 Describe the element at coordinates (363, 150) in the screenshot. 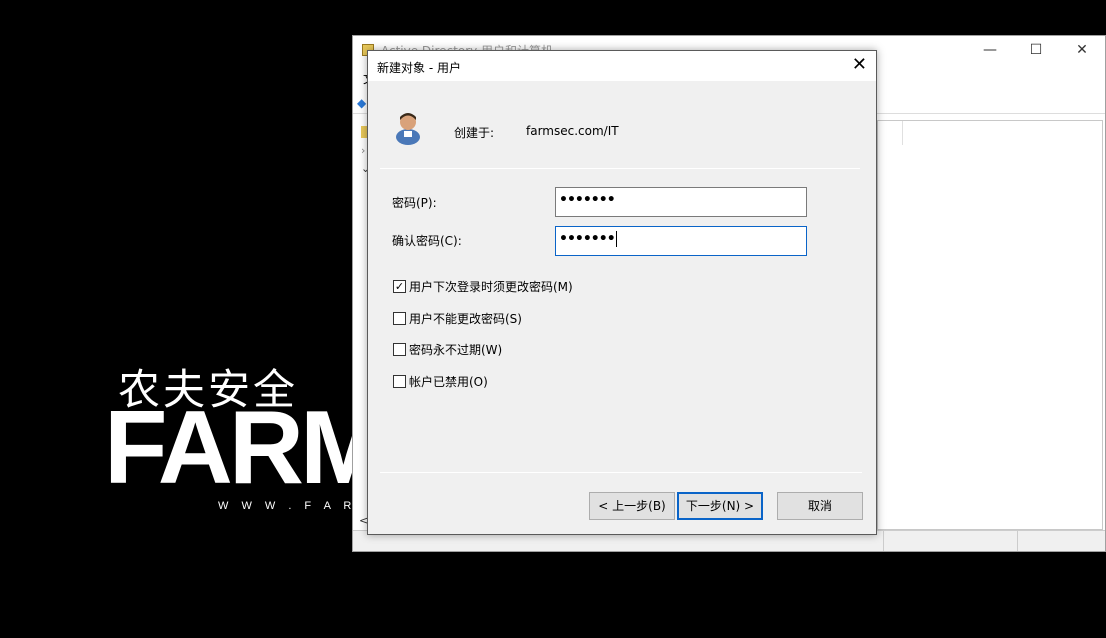

I see `tree-expand-icon: ›` at that location.